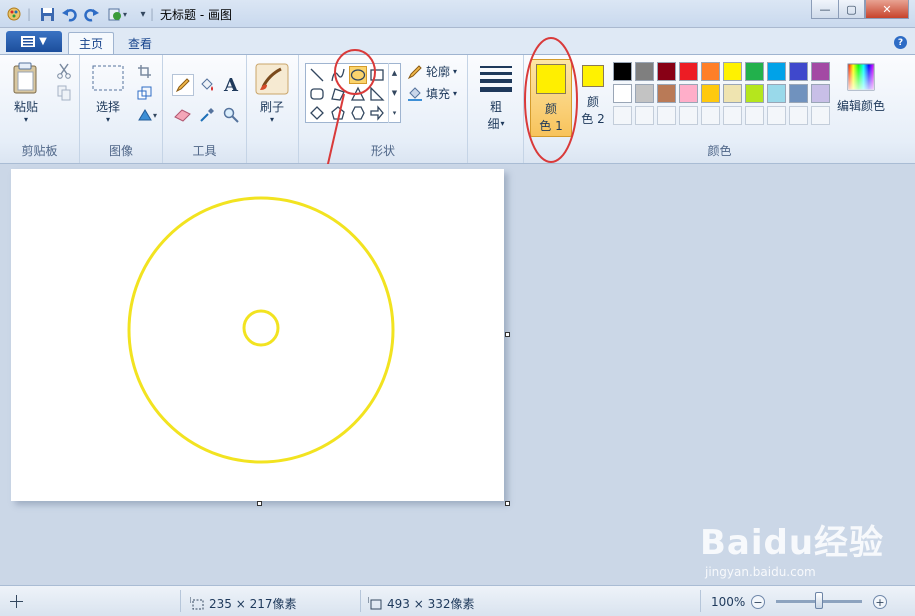  What do you see at coordinates (147, 115) in the screenshot?
I see `rotate-icon: ▾` at bounding box center [147, 115].